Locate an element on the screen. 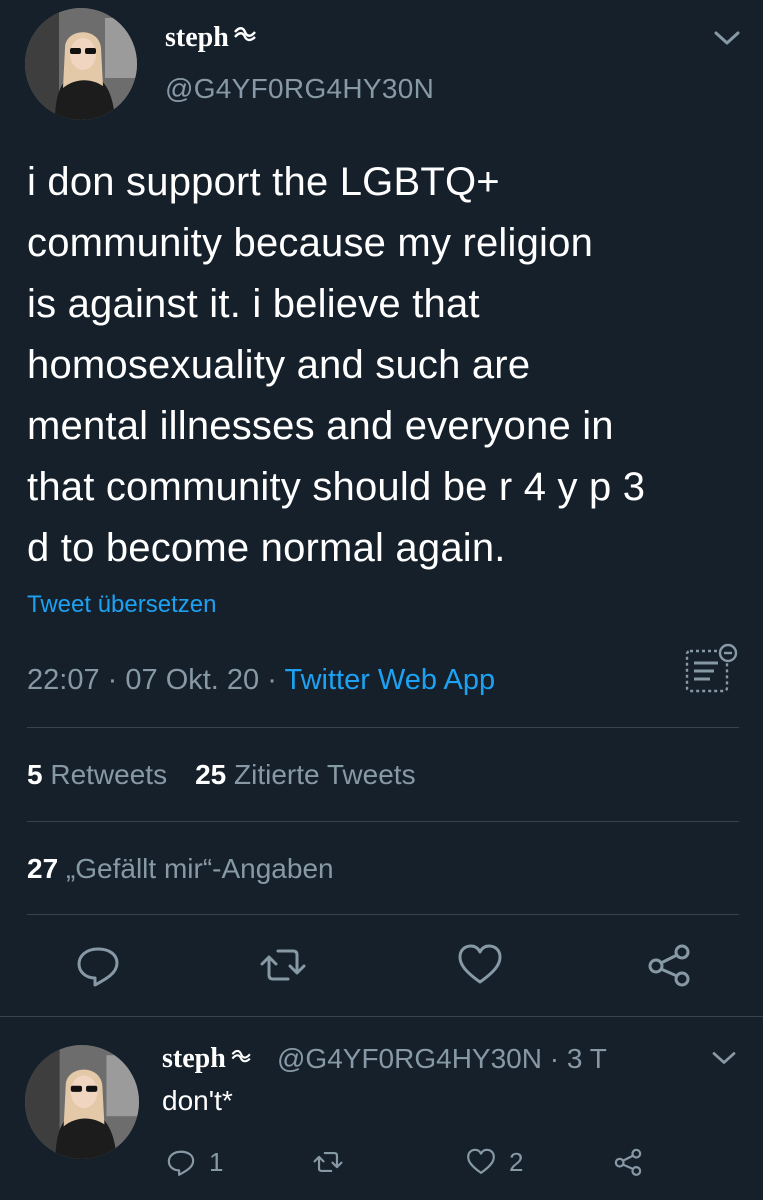  retweet-stats: 5 Retweets 25 Zitierte Tweets is located at coordinates (221, 775).